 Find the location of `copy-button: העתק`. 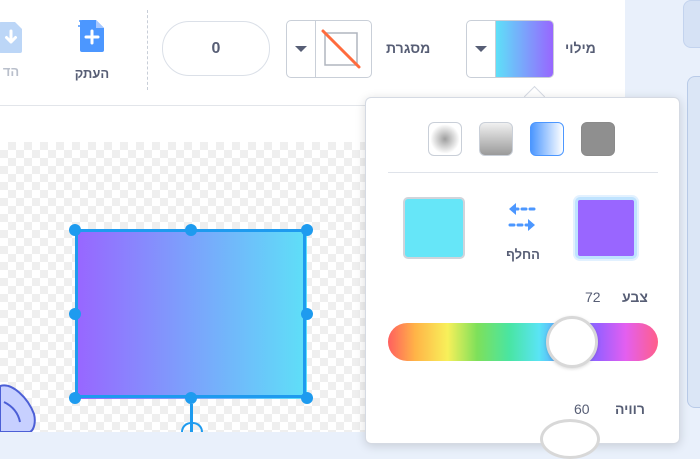

copy-button: העתק is located at coordinates (92, 49).